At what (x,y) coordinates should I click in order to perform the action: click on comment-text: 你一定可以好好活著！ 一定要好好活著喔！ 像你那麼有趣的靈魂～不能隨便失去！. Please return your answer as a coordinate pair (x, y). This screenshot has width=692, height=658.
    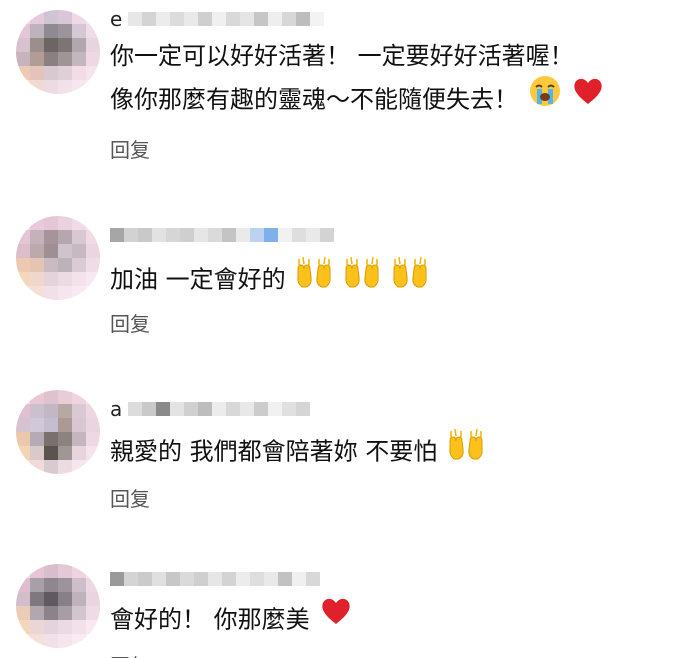
    Looking at the image, I should click on (357, 79).